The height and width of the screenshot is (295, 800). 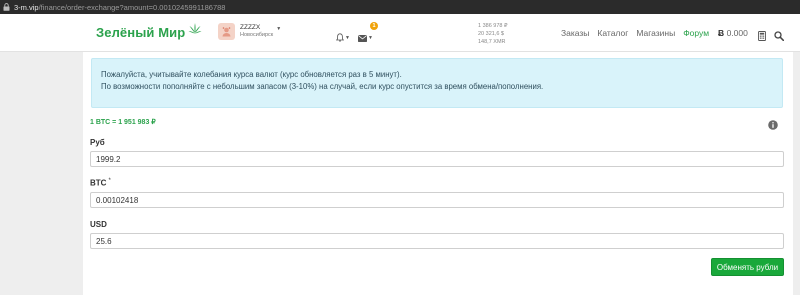 What do you see at coordinates (250, 27) in the screenshot?
I see `user-name: ZZZZX` at bounding box center [250, 27].